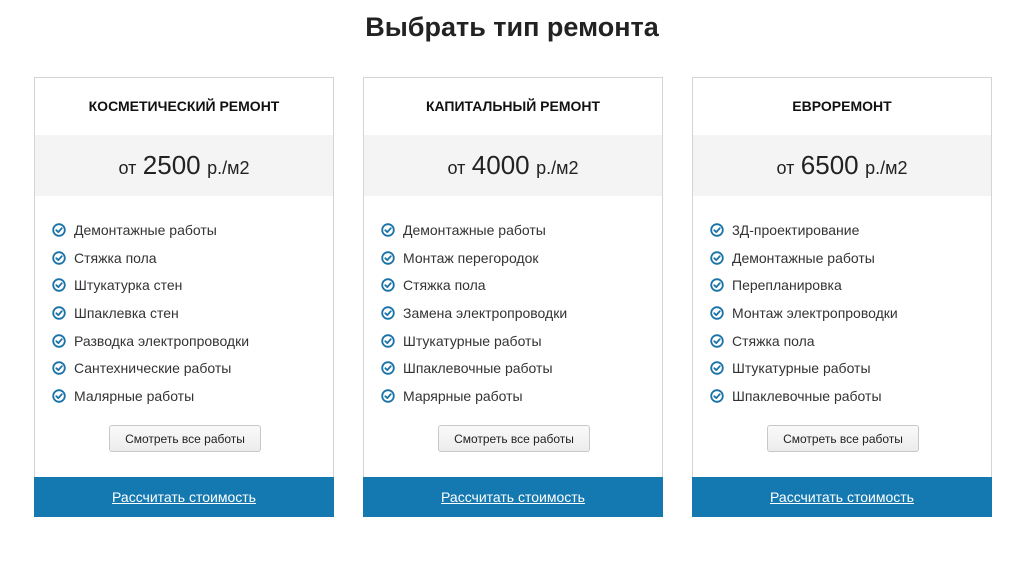 Image resolution: width=1024 pixels, height=567 pixels. What do you see at coordinates (463, 395) in the screenshot?
I see `feature-label: Марярные работы` at bounding box center [463, 395].